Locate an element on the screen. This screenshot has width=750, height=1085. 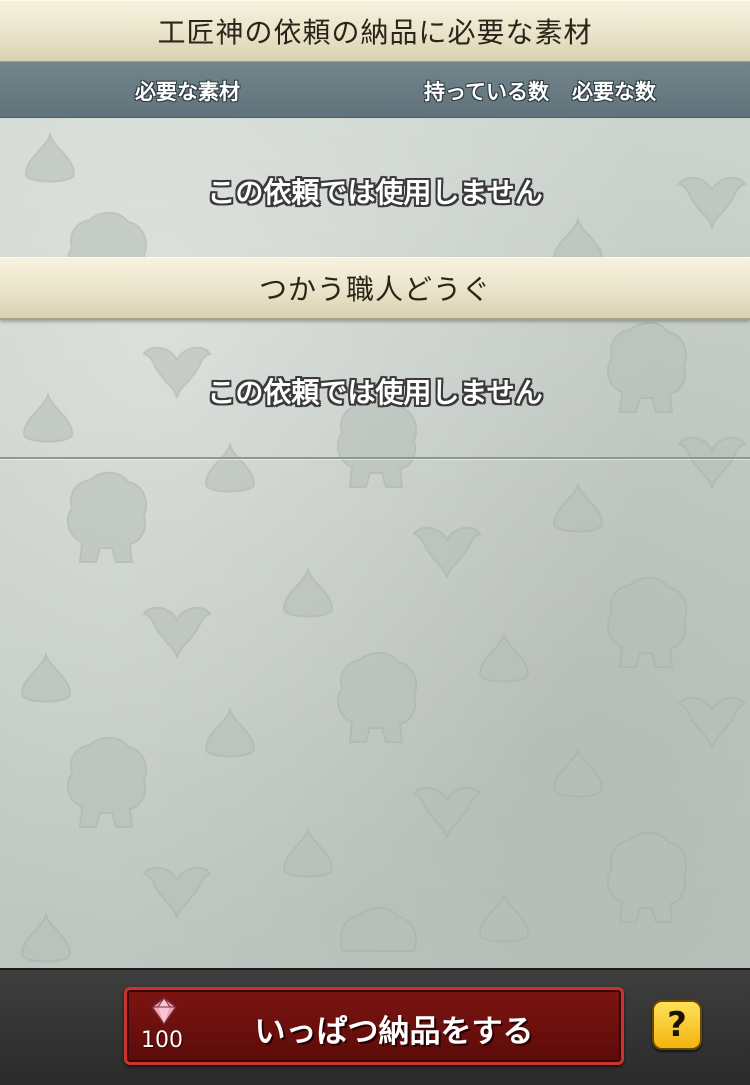
help-button: ? is located at coordinates (677, 1025).